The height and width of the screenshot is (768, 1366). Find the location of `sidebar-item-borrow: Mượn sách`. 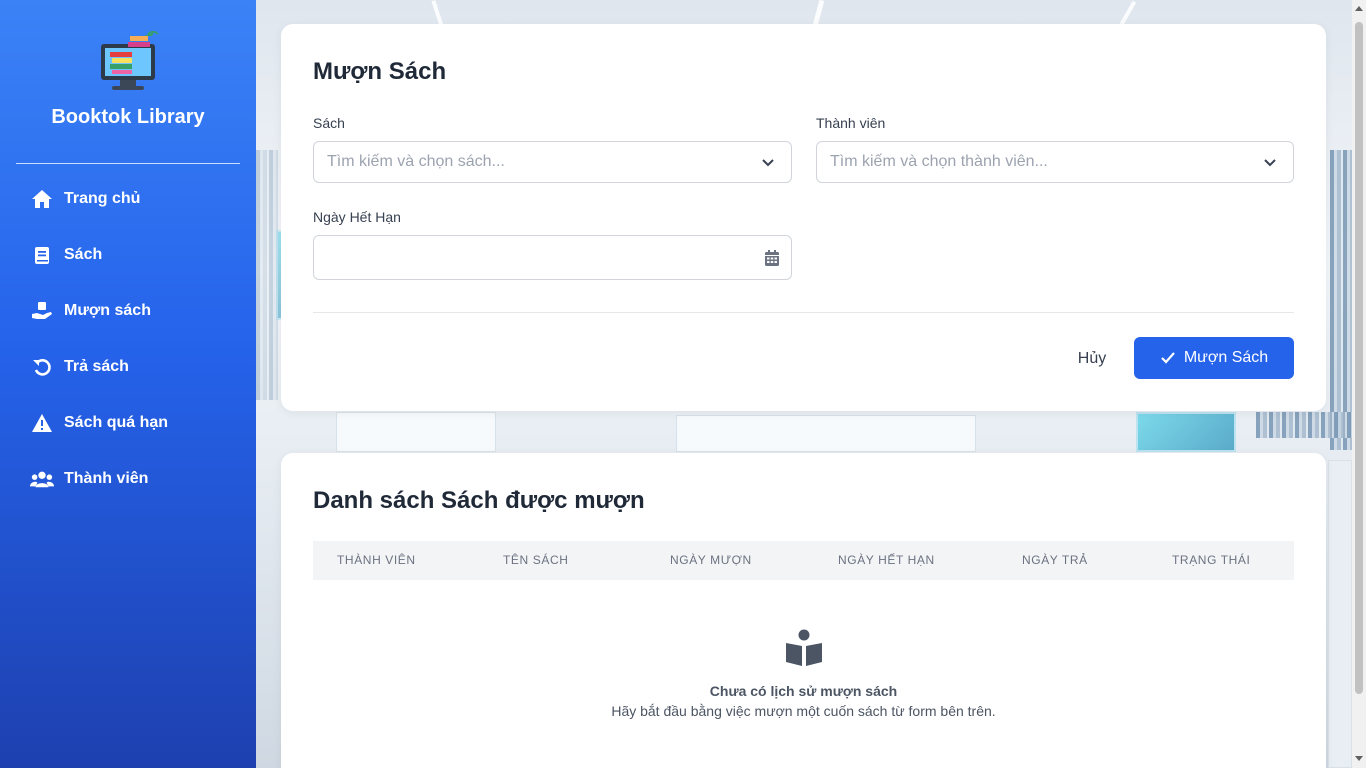

sidebar-item-borrow: Mượn sách is located at coordinates (128, 311).